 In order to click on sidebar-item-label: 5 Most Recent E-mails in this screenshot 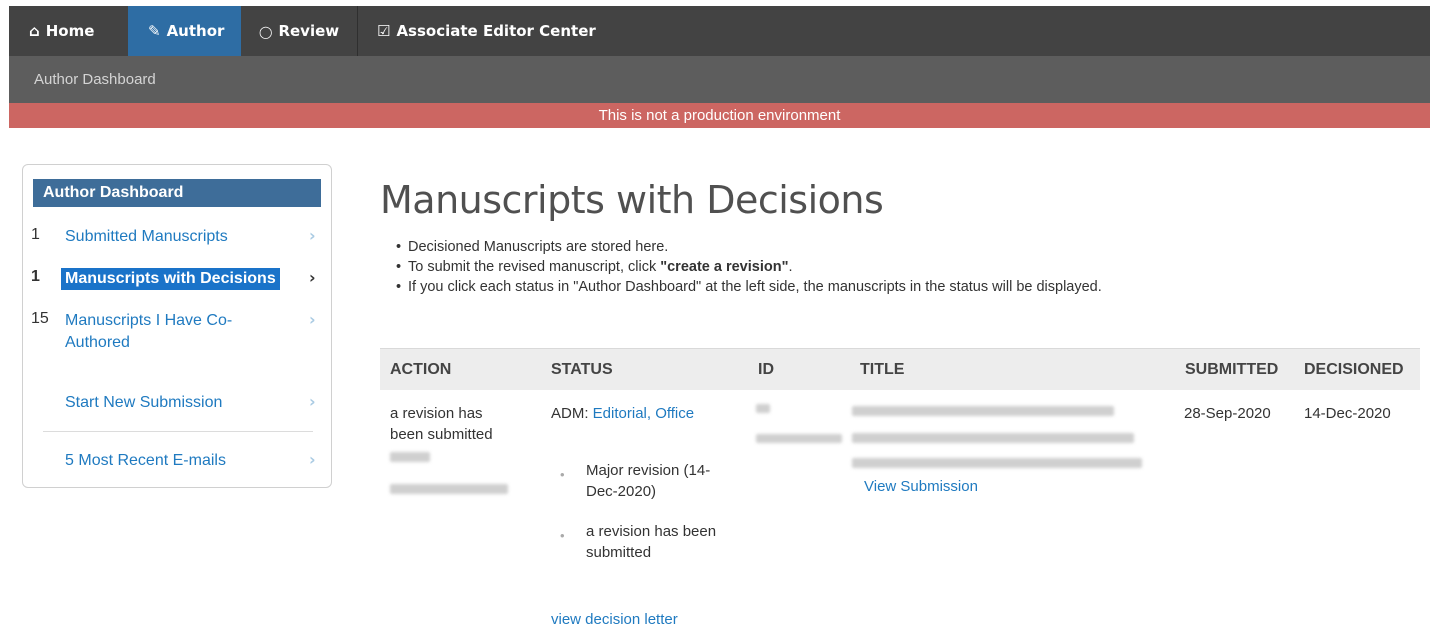, I will do `click(145, 461)`.